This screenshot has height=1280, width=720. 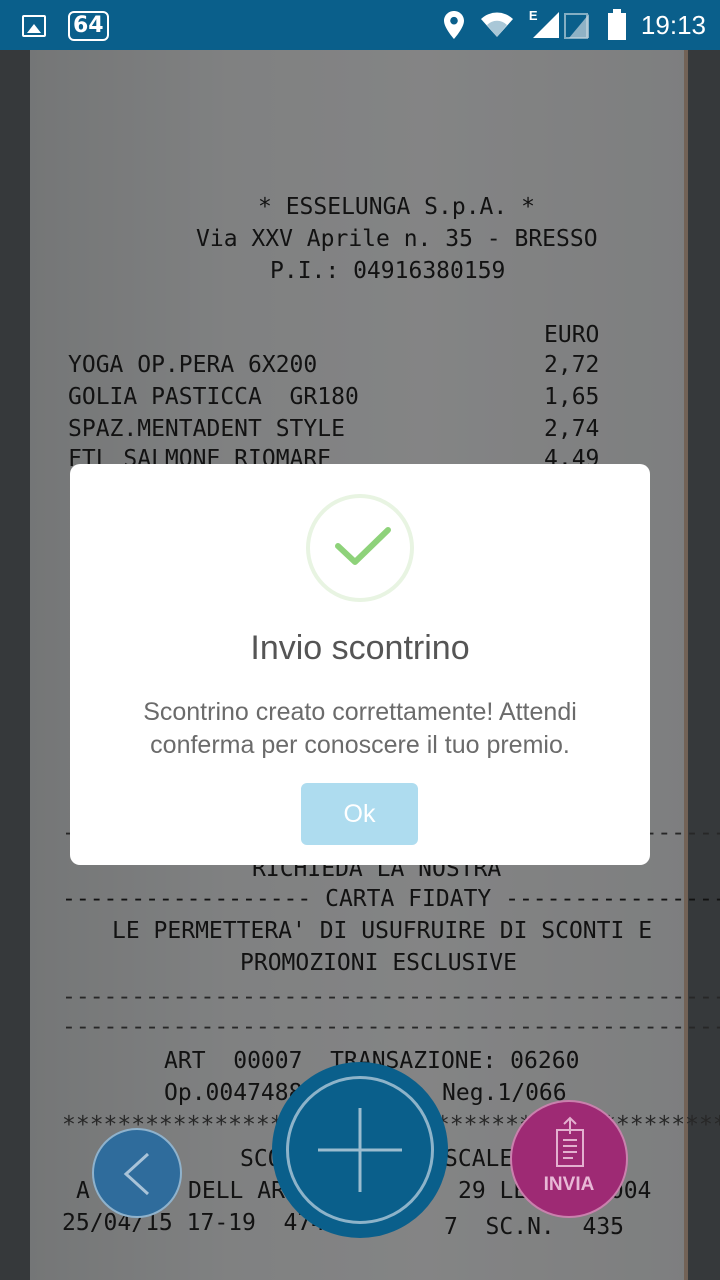 What do you see at coordinates (673, 24) in the screenshot?
I see `clock: 19:13` at bounding box center [673, 24].